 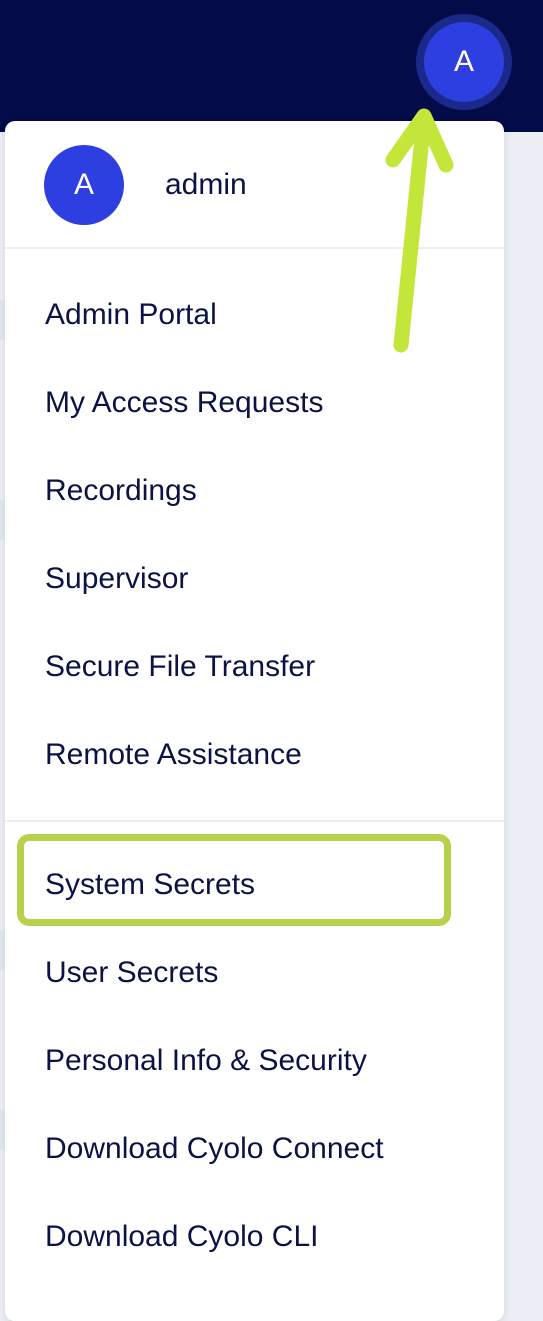 I want to click on menu-item-download-cyolo-connect: Download Cyolo Connect, so click(x=214, y=1149).